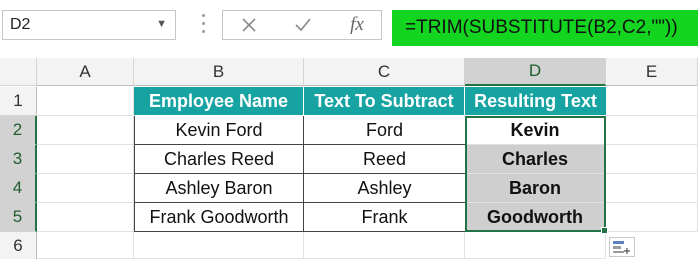  Describe the element at coordinates (219, 159) in the screenshot. I see `cell-b3: Charles Reed` at that location.